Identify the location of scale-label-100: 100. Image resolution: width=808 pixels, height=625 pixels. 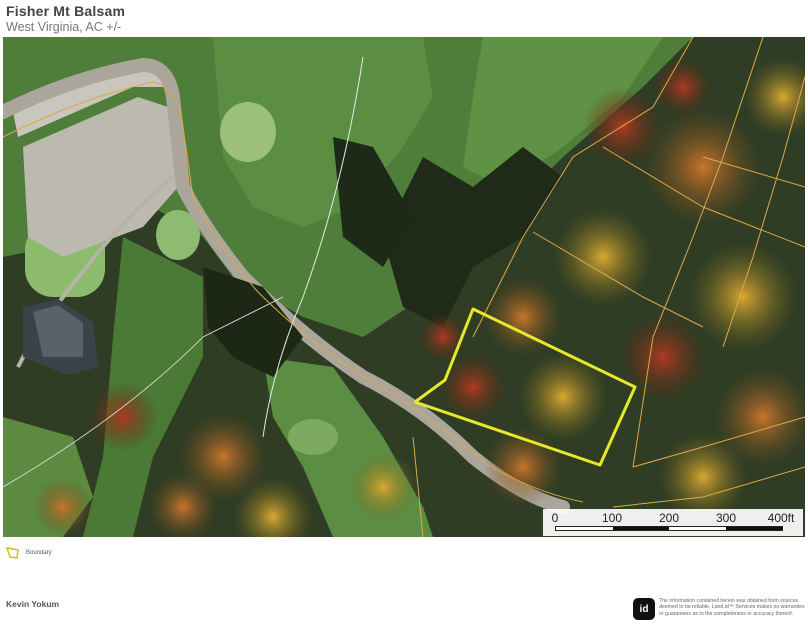
(612, 518).